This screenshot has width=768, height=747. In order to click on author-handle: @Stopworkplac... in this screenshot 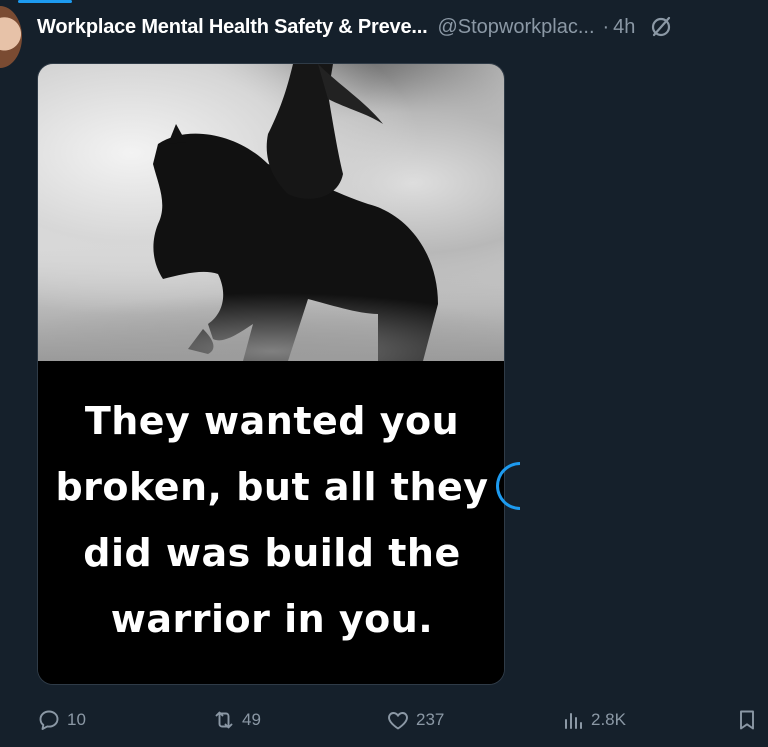, I will do `click(515, 27)`.